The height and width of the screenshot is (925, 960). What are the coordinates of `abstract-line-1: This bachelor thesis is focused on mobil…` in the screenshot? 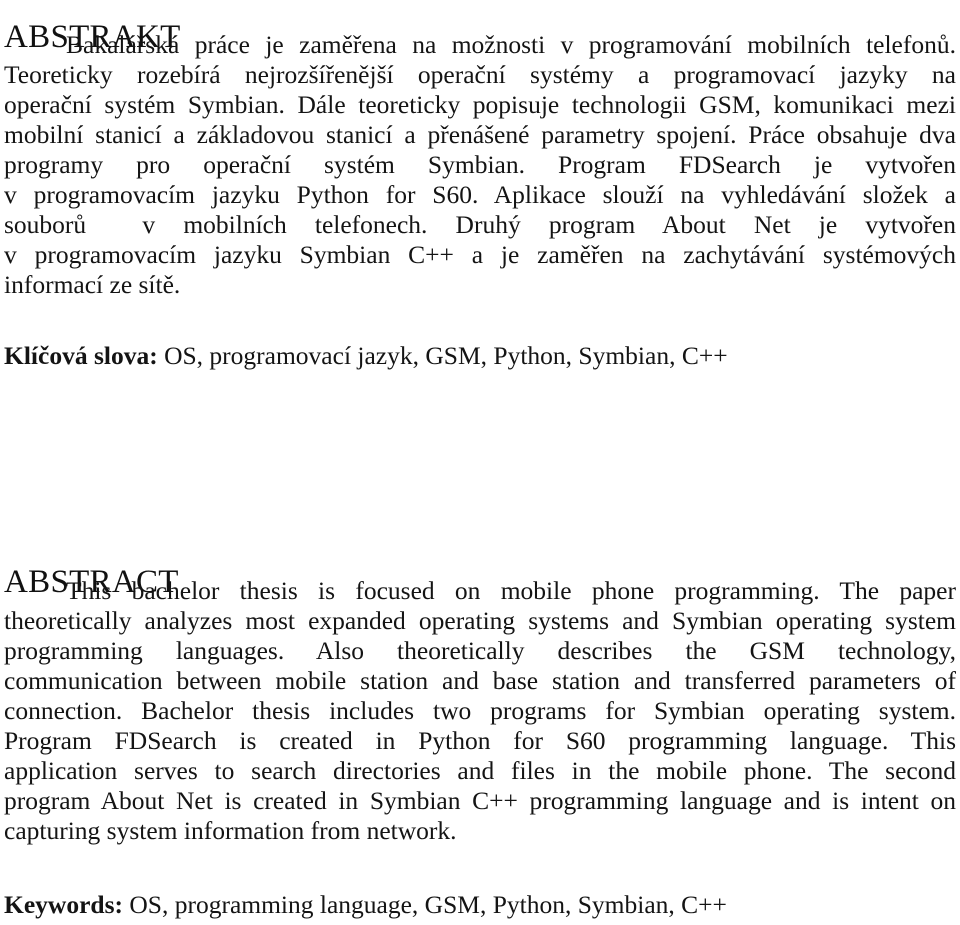 It's located at (480, 591).